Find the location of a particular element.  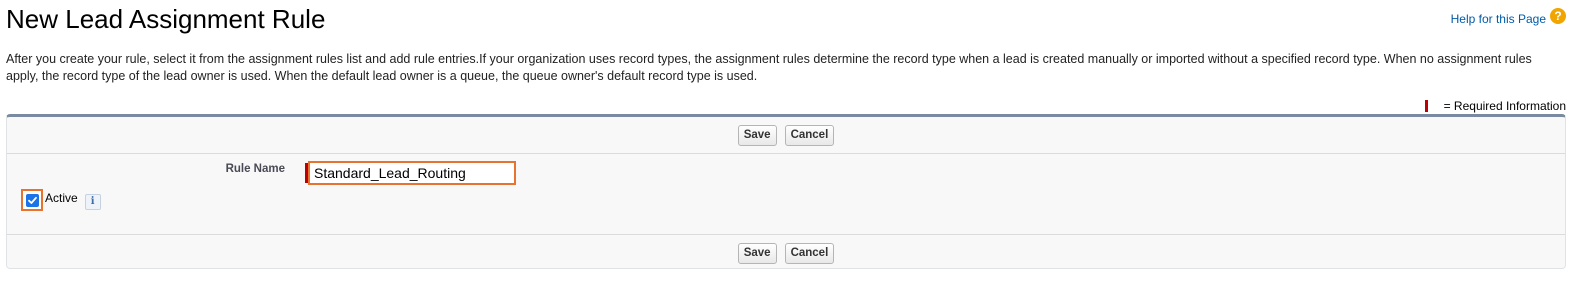

top-button-row: Save Cancel is located at coordinates (786, 135).